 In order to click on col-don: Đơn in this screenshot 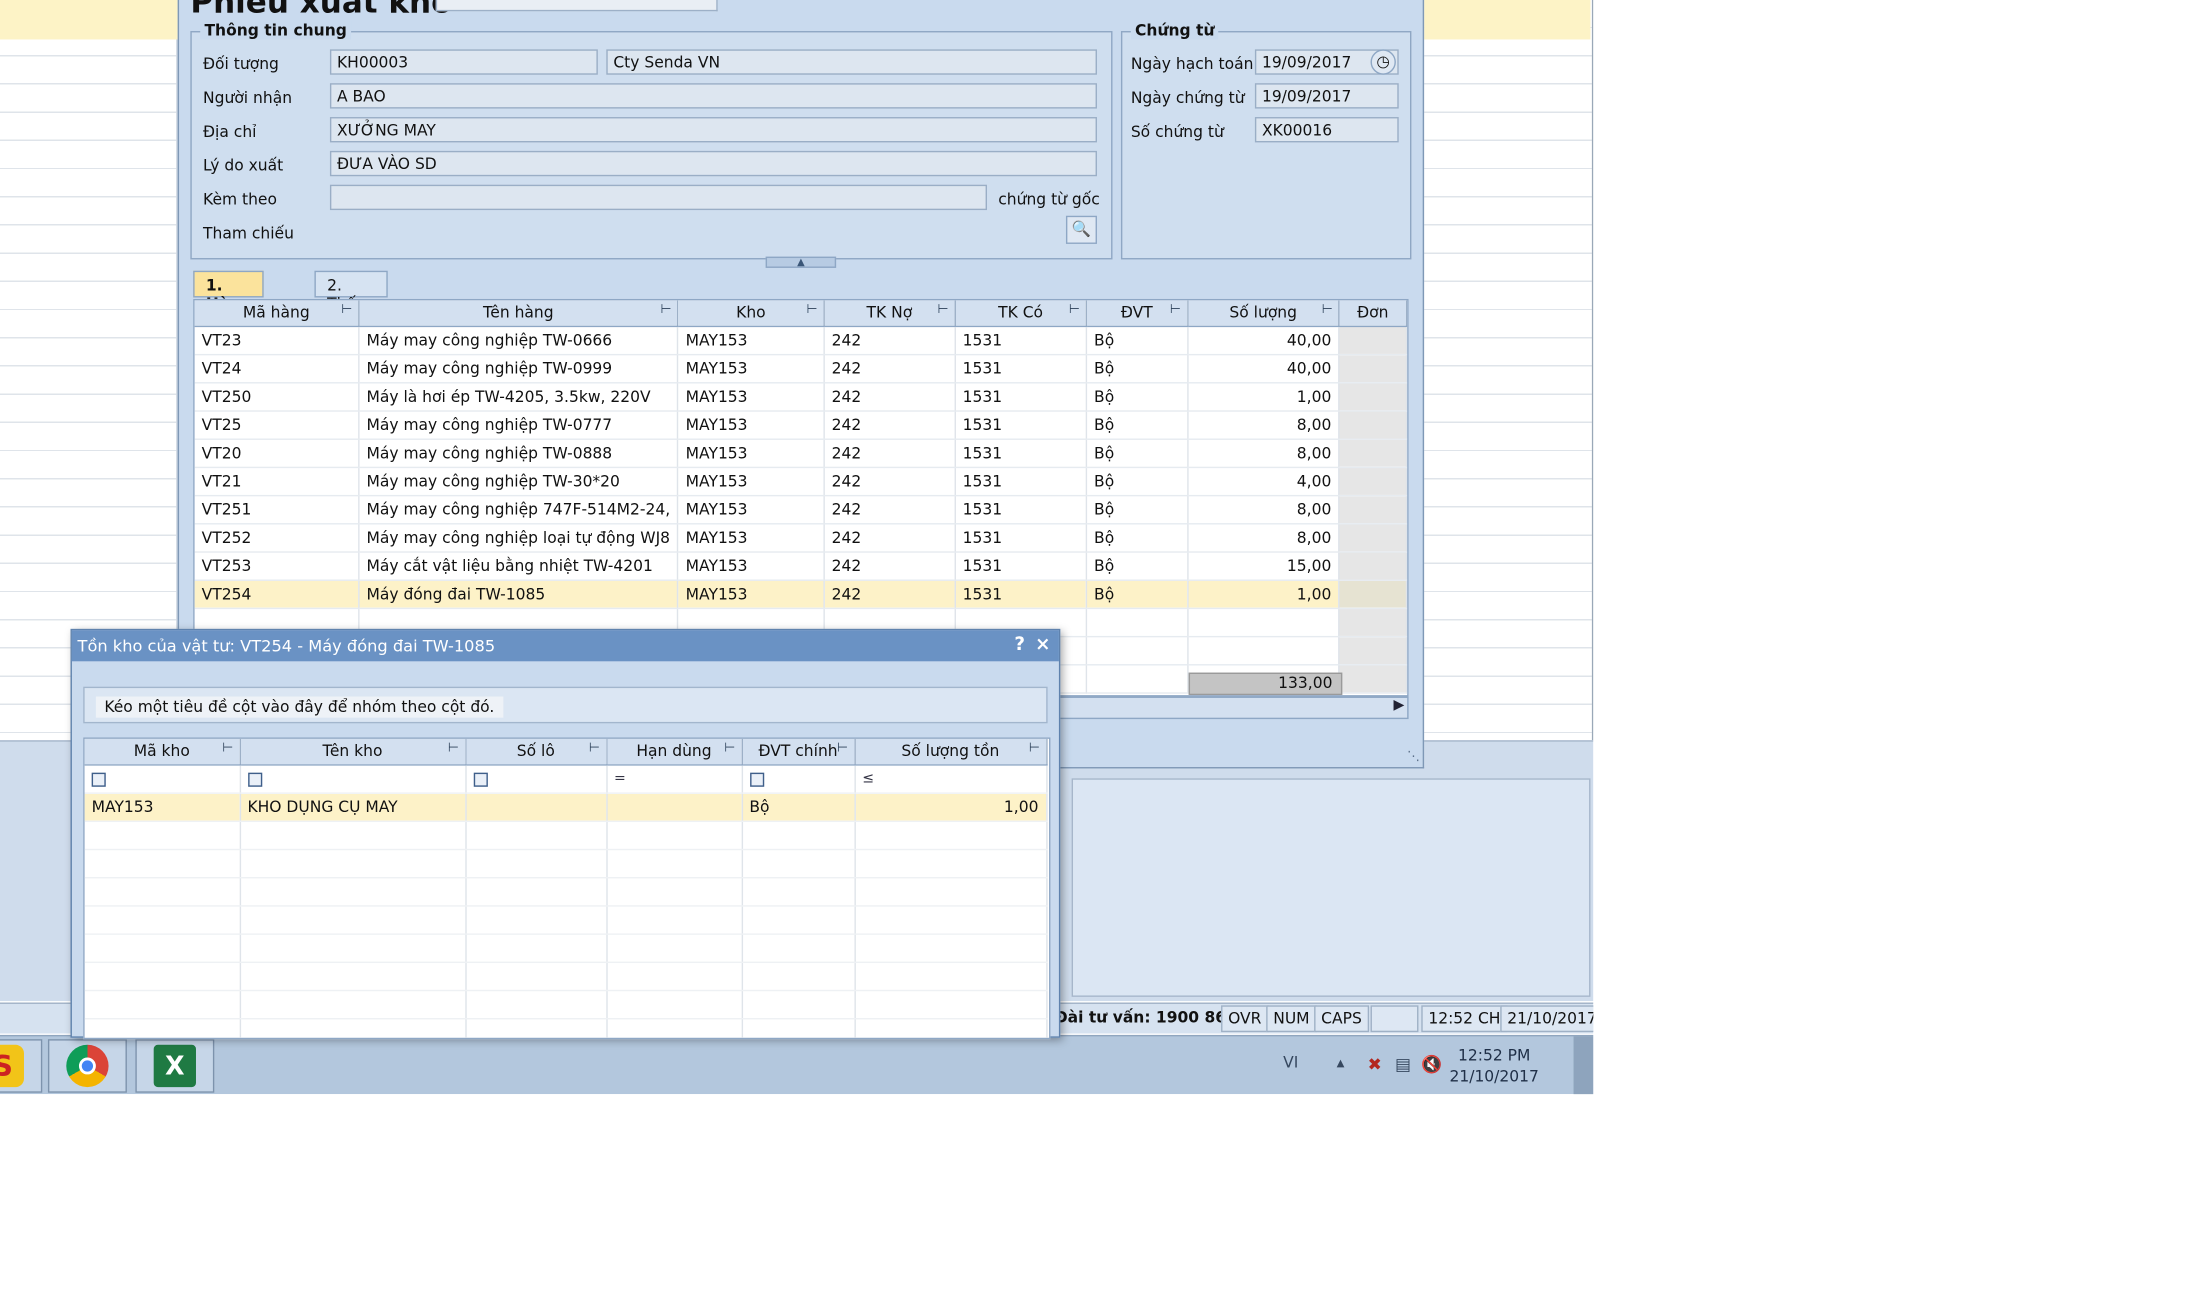, I will do `click(1373, 313)`.